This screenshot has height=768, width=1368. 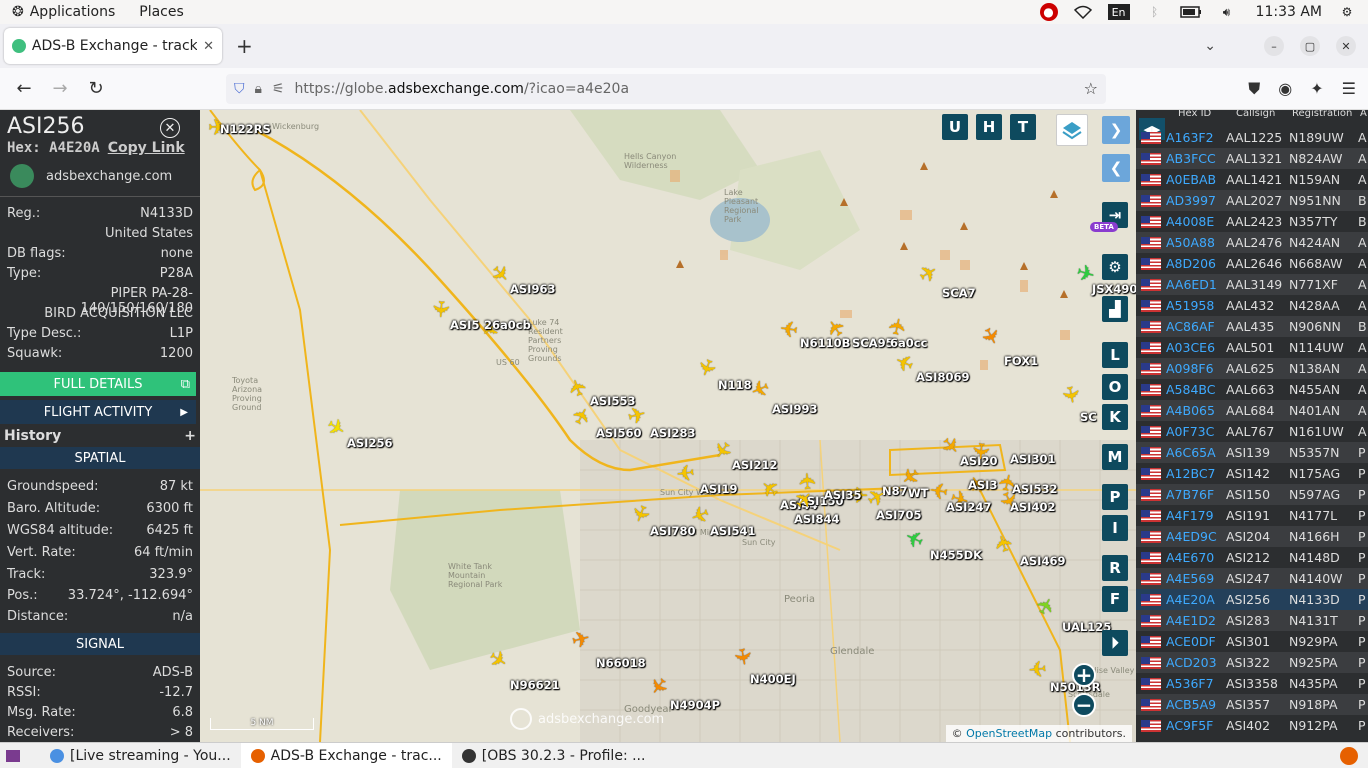 I want to click on aircraft-label: WT, so click(x=918, y=493).